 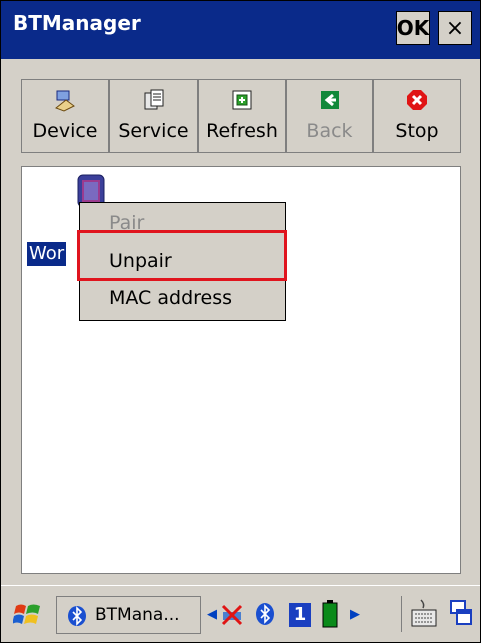 I want to click on close-button: ×, so click(x=455, y=28).